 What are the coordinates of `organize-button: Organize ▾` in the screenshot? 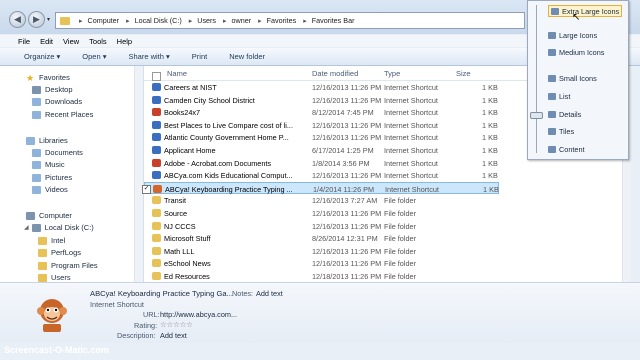 It's located at (42, 56).